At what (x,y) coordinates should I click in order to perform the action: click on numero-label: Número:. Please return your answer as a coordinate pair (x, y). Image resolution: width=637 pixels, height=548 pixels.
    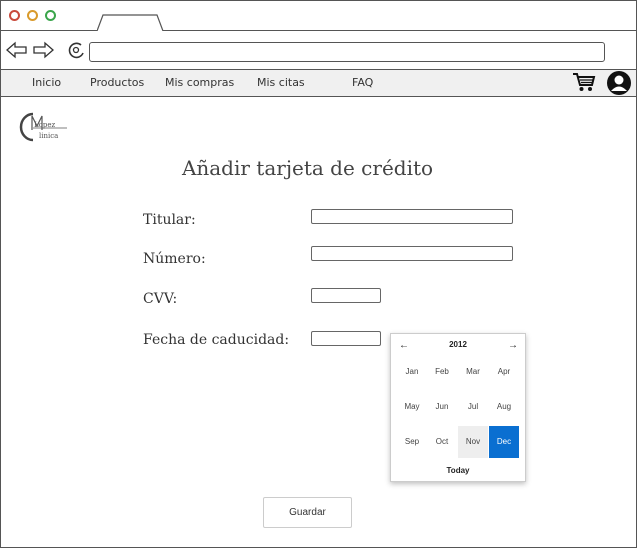
    Looking at the image, I should click on (174, 259).